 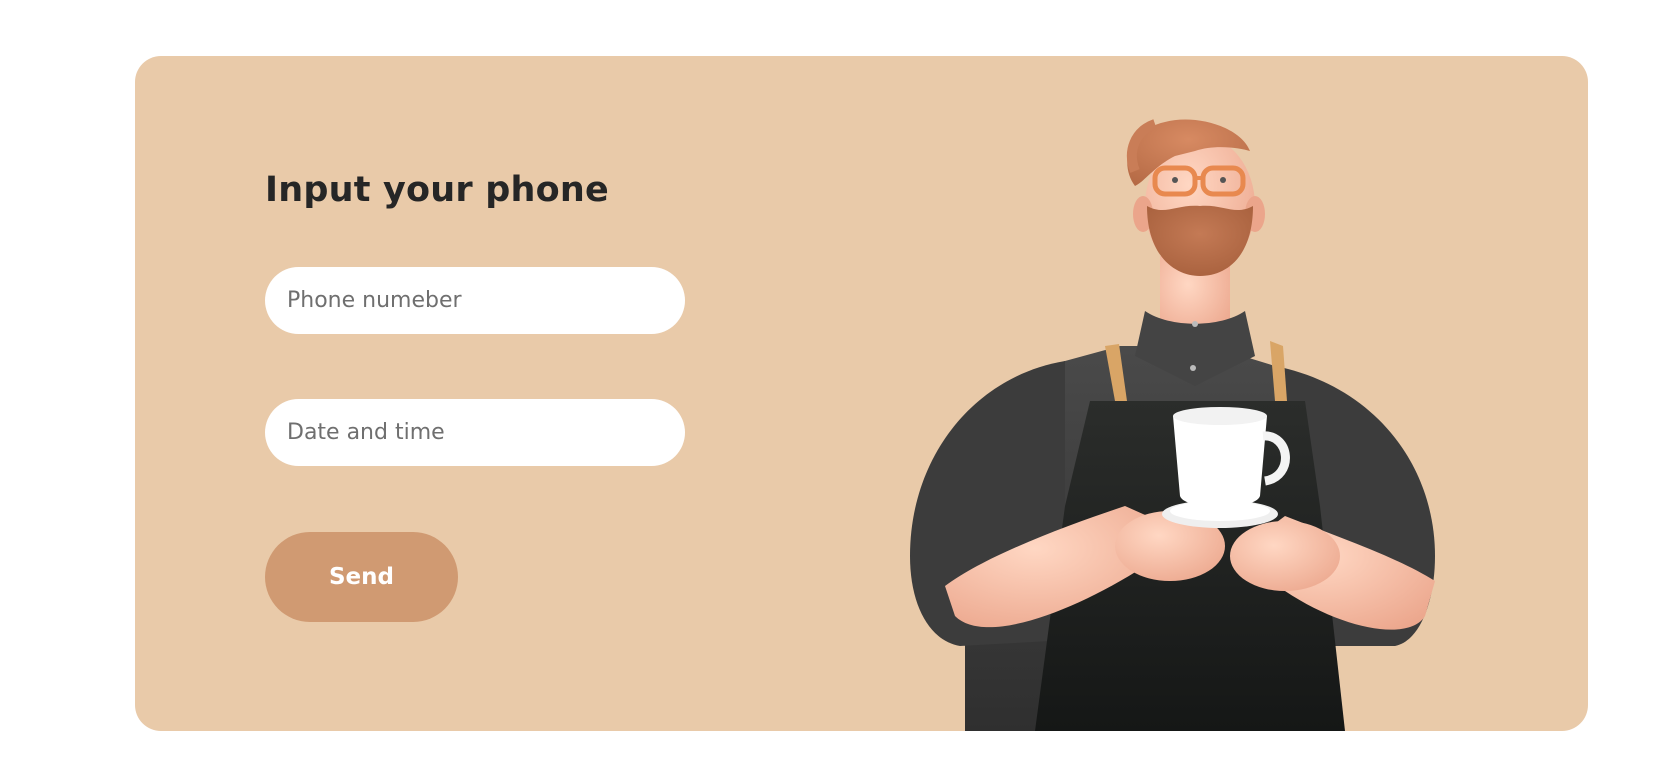 I want to click on form-title: Input your phone, so click(x=437, y=190).